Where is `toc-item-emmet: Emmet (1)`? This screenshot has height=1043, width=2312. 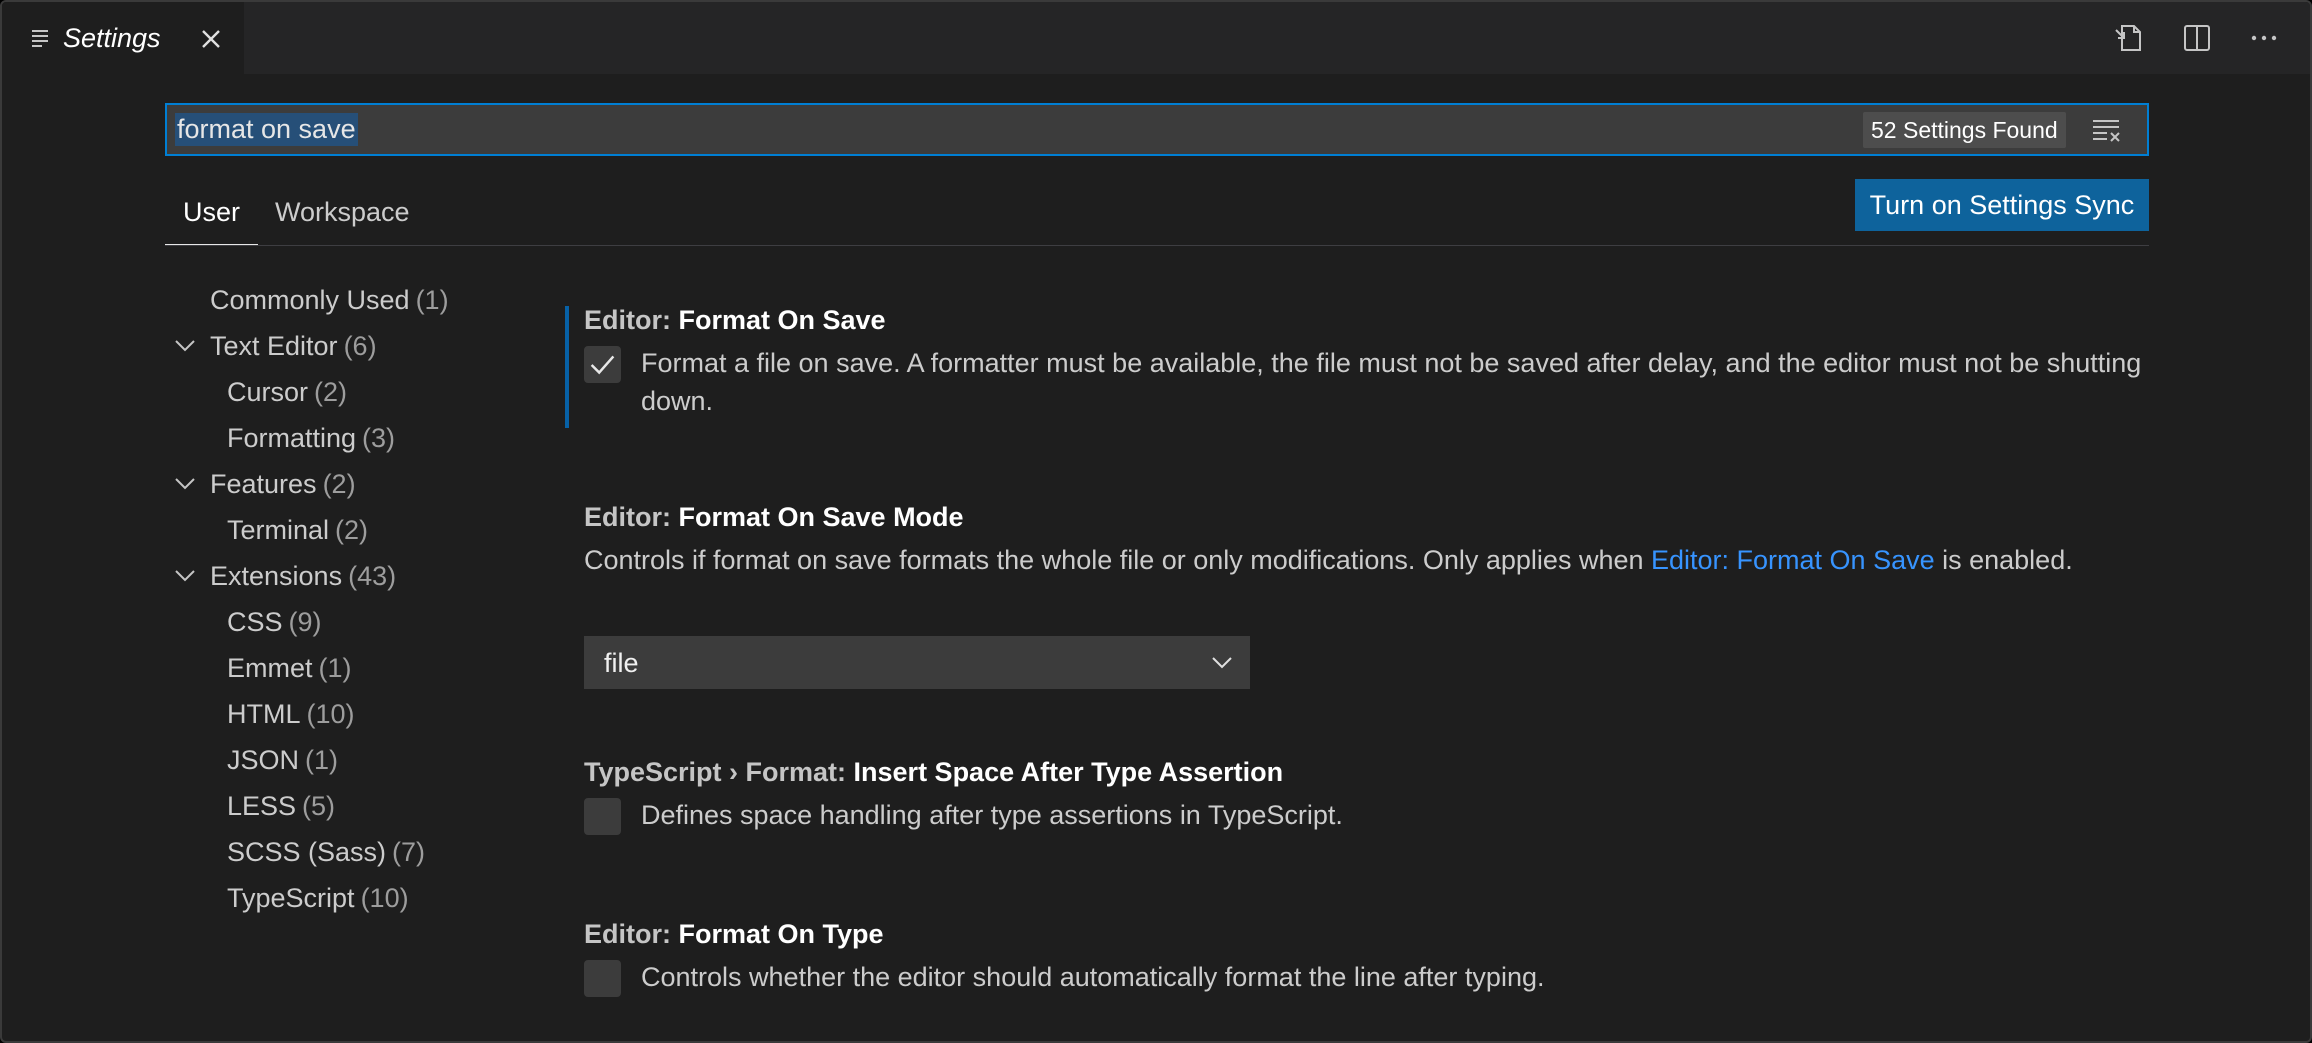
toc-item-emmet: Emmet (1) is located at coordinates (355, 668).